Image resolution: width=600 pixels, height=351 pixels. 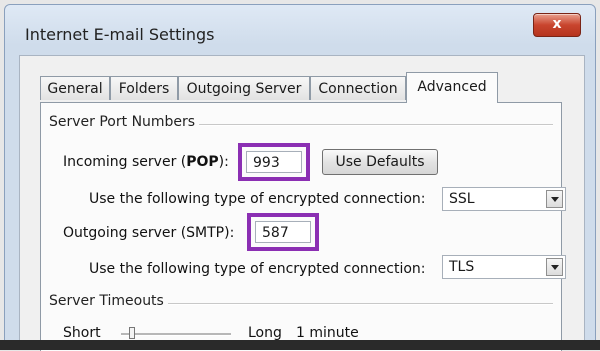 I want to click on incoming-server-label: Incoming server (POP):, so click(x=146, y=162).